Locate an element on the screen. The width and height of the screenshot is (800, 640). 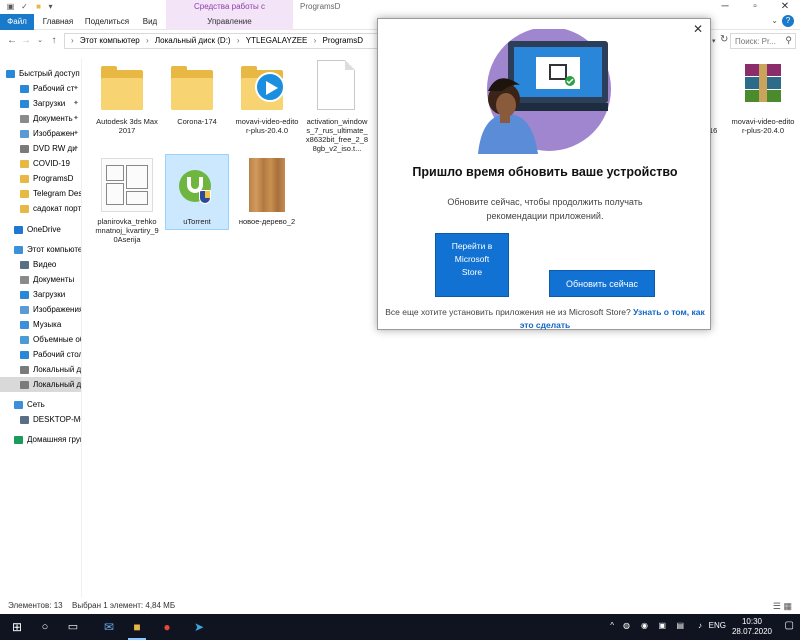
sidebar-item: Домашняя груп is located at coordinates (41, 439).